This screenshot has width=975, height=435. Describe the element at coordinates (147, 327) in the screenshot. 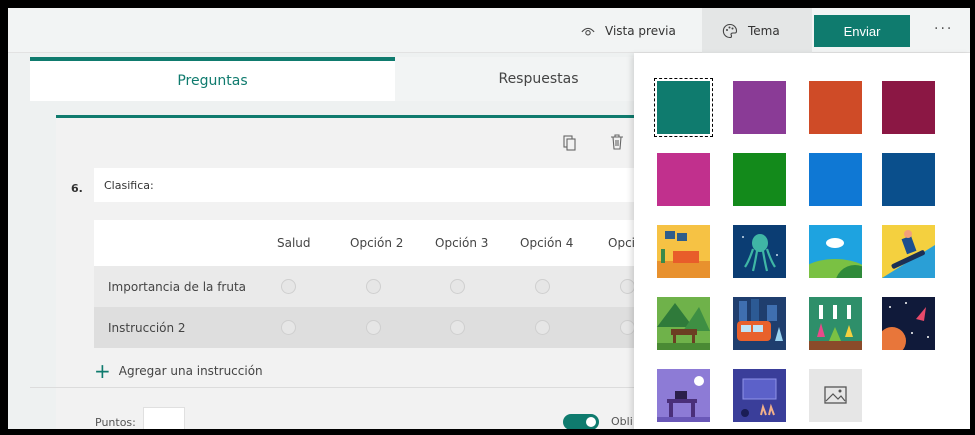

I see `statement-label: Instrucción 2` at that location.